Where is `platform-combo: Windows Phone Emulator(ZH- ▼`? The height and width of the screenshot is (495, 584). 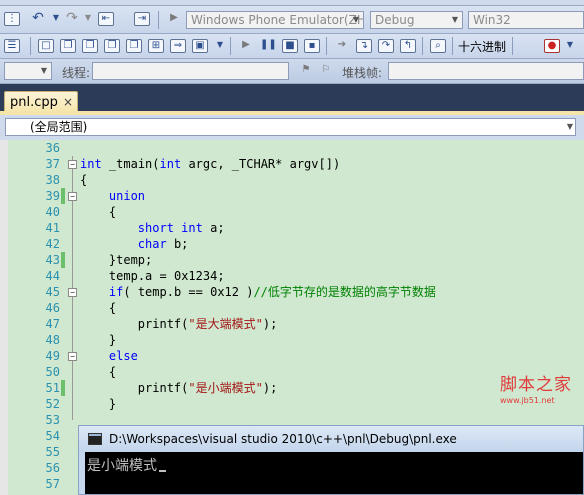 platform-combo: Windows Phone Emulator(ZH- ▼ is located at coordinates (275, 20).